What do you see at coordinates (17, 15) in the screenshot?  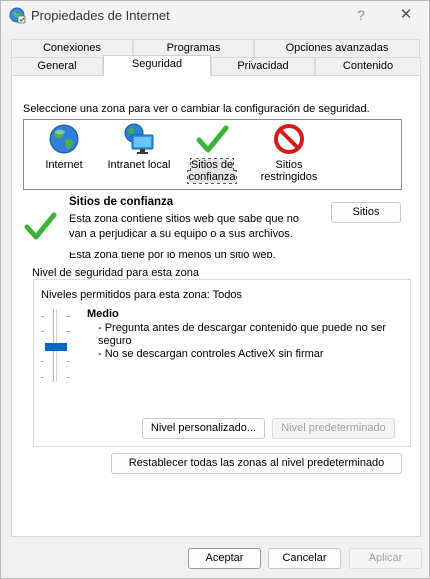 I see `internet-options-icon` at bounding box center [17, 15].